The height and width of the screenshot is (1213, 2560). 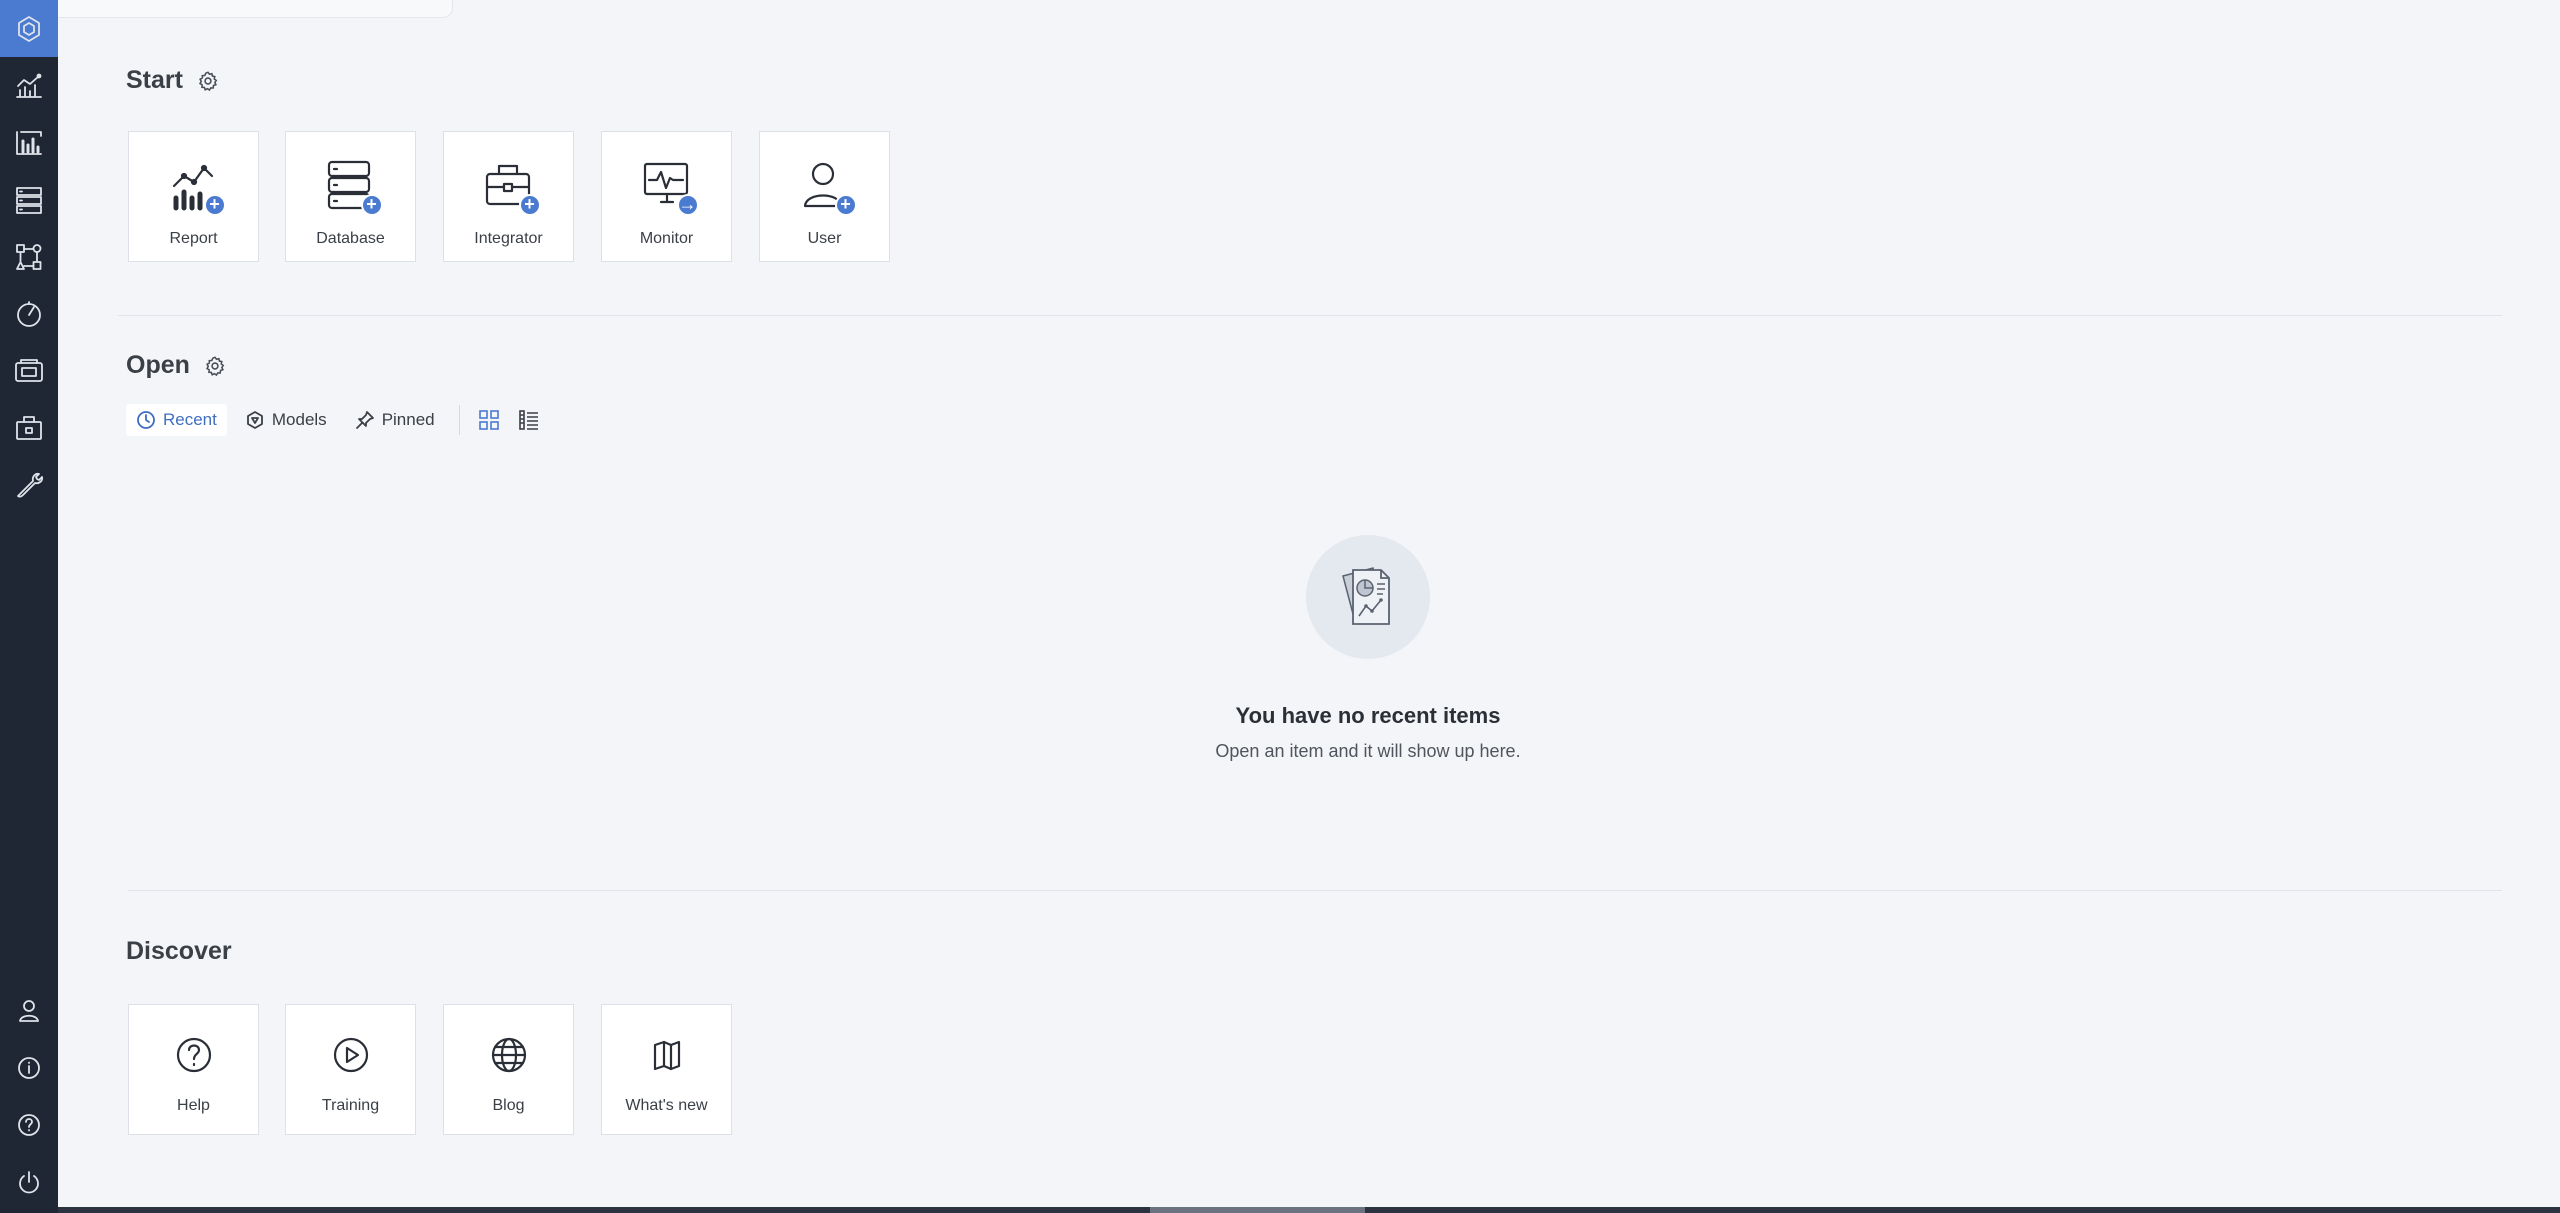 What do you see at coordinates (508, 238) in the screenshot?
I see `tile-label: Integrator` at bounding box center [508, 238].